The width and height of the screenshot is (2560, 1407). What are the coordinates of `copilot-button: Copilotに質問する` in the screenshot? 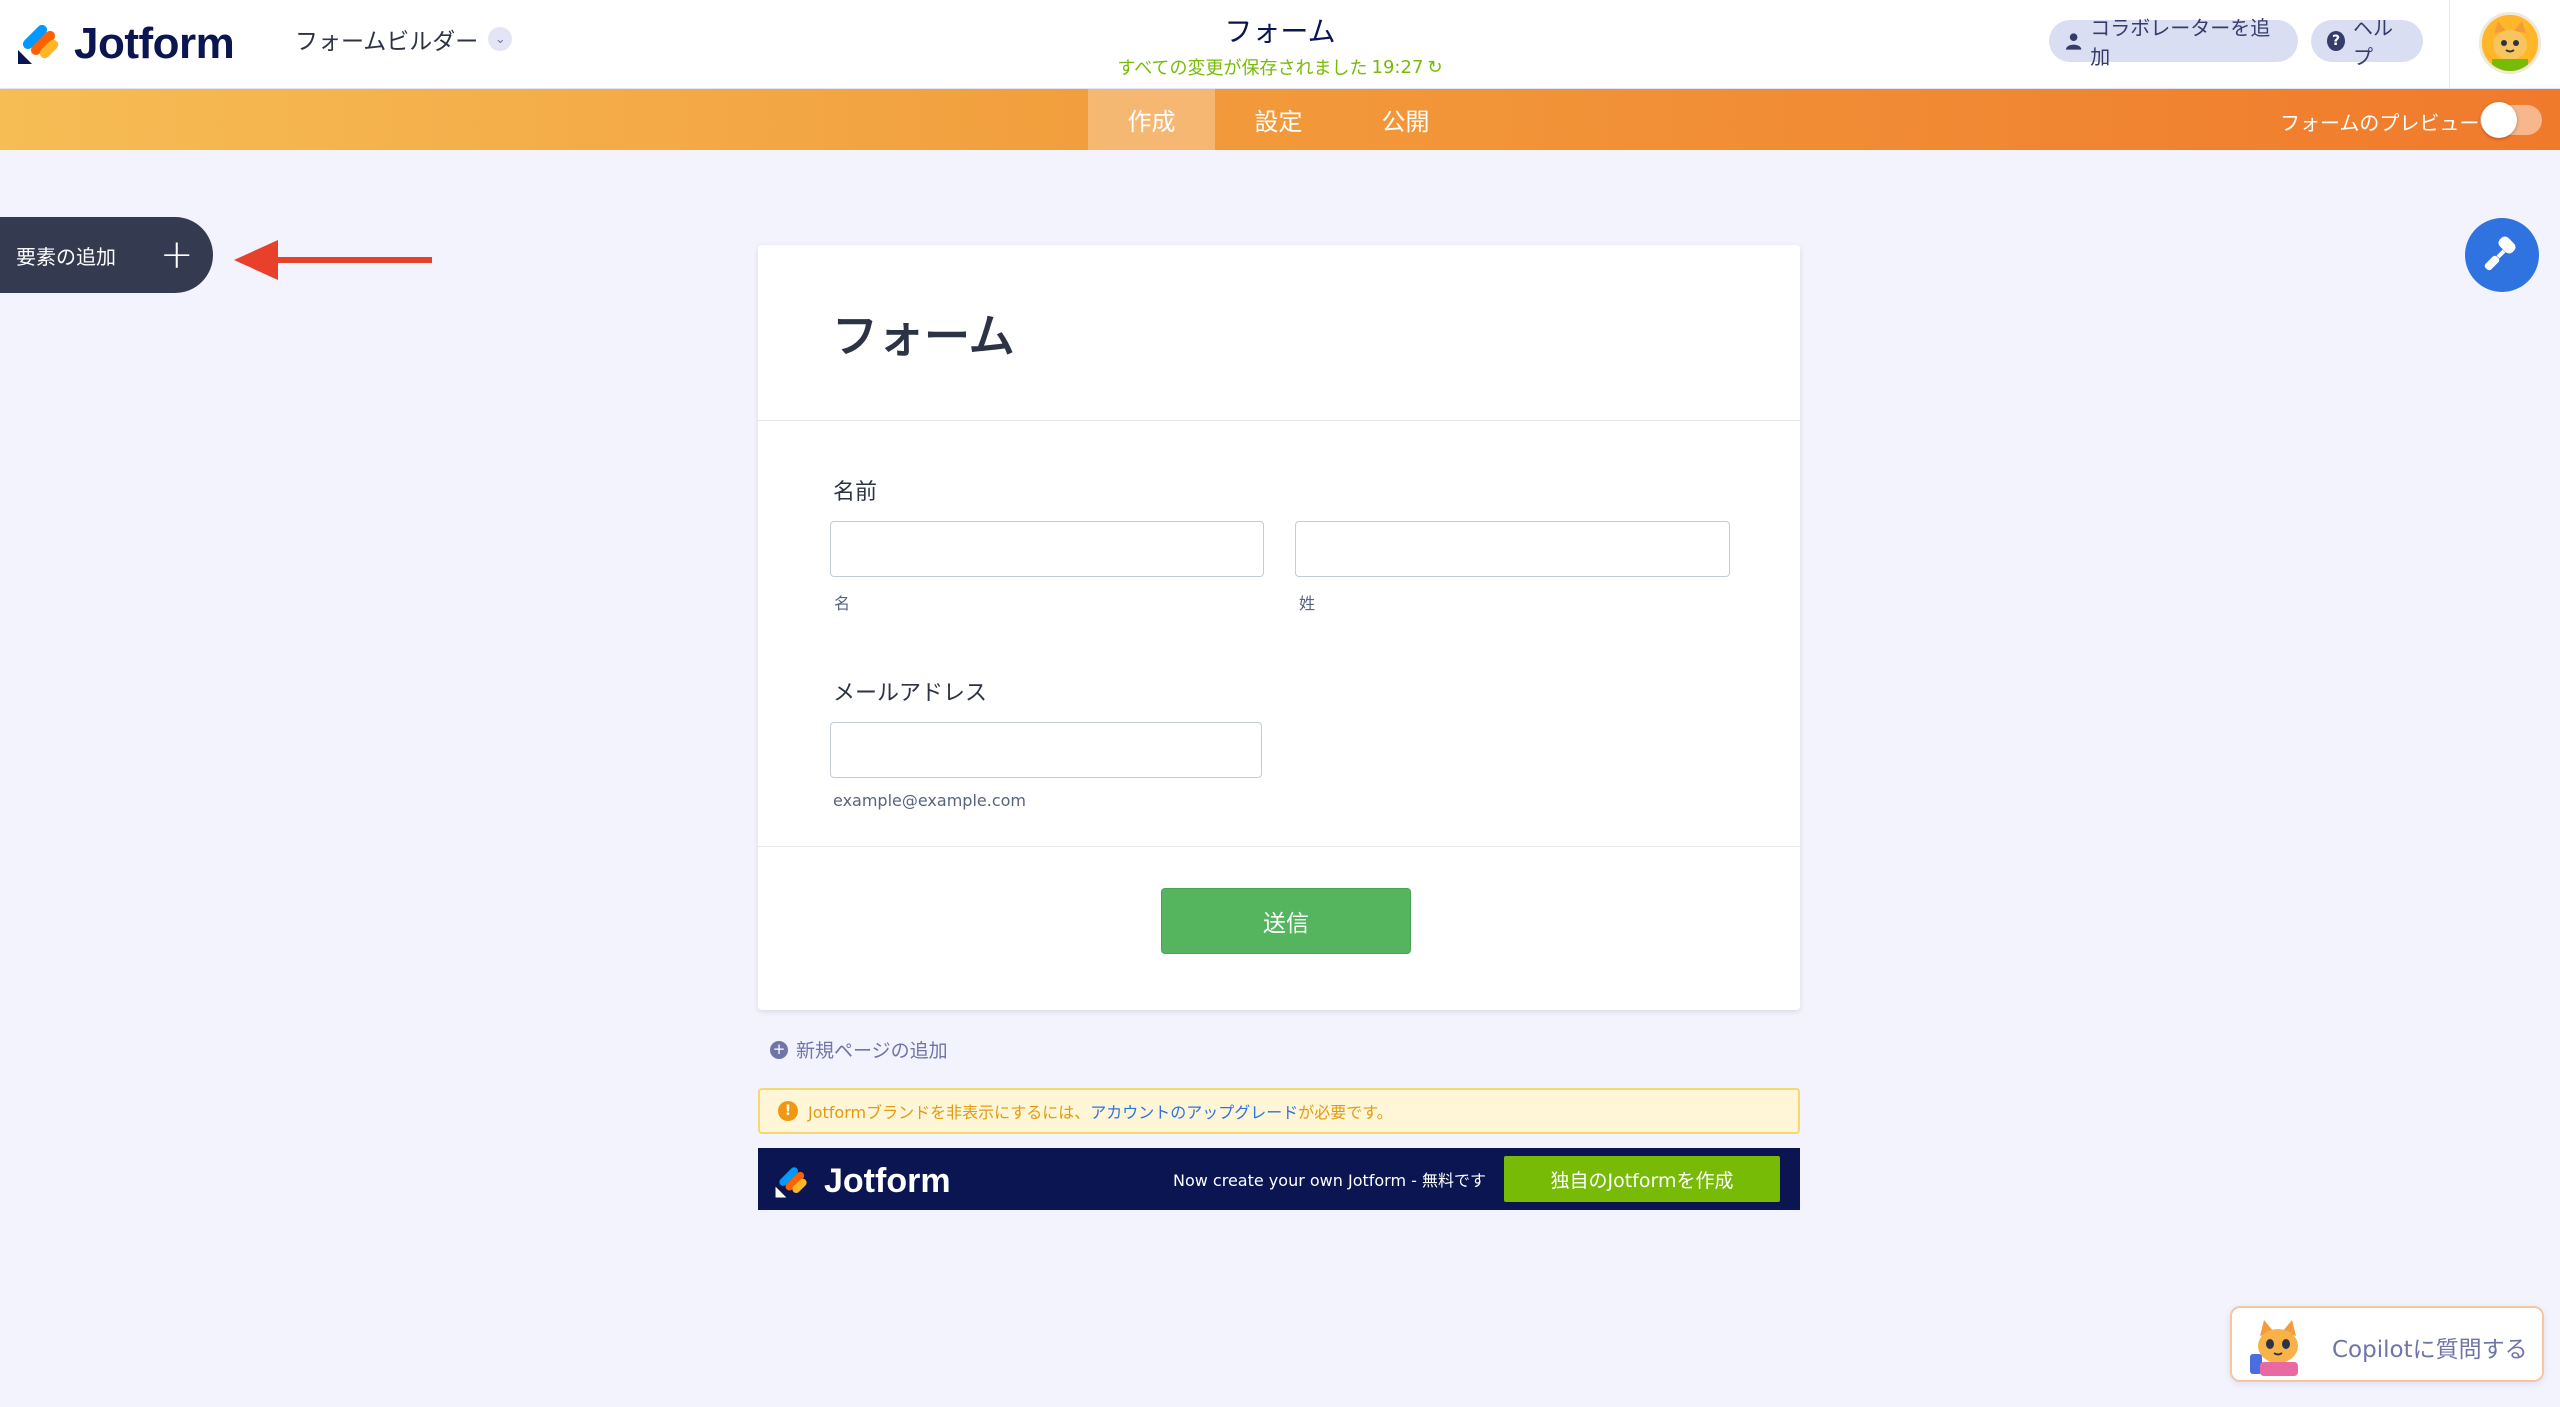 It's located at (2387, 1344).